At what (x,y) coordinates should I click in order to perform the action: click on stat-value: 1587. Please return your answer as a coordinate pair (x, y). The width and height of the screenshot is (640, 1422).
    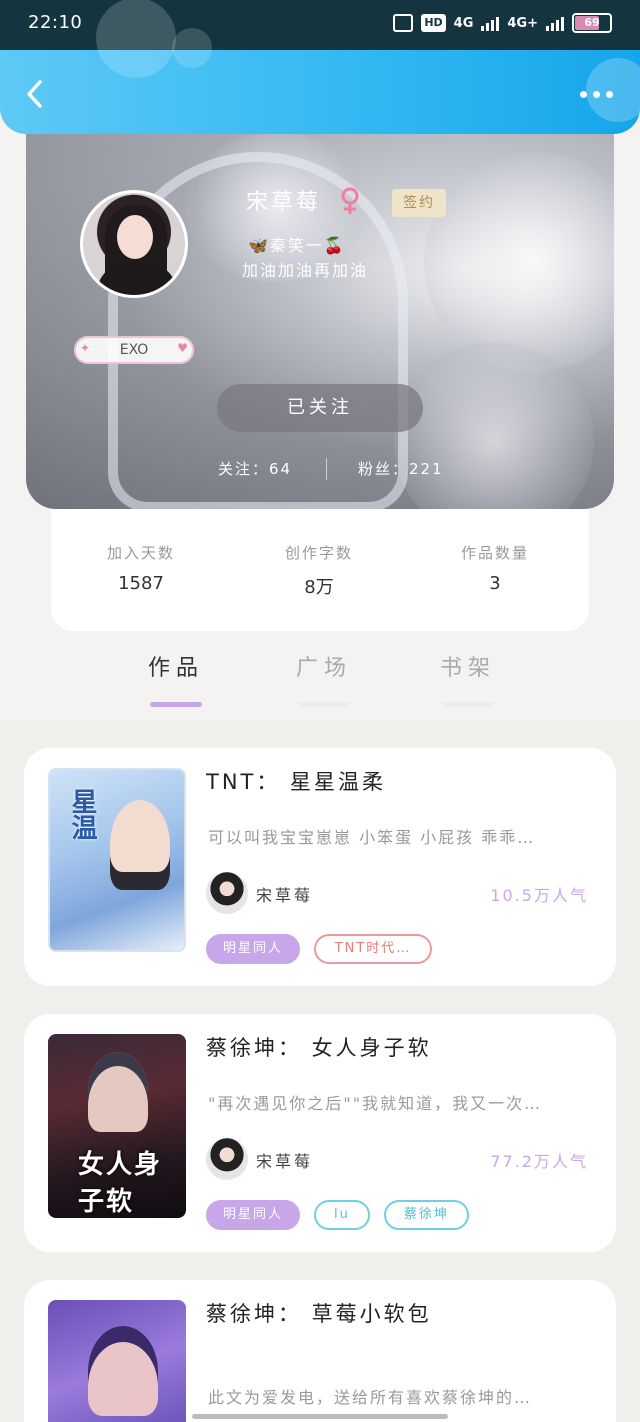
    Looking at the image, I should click on (141, 583).